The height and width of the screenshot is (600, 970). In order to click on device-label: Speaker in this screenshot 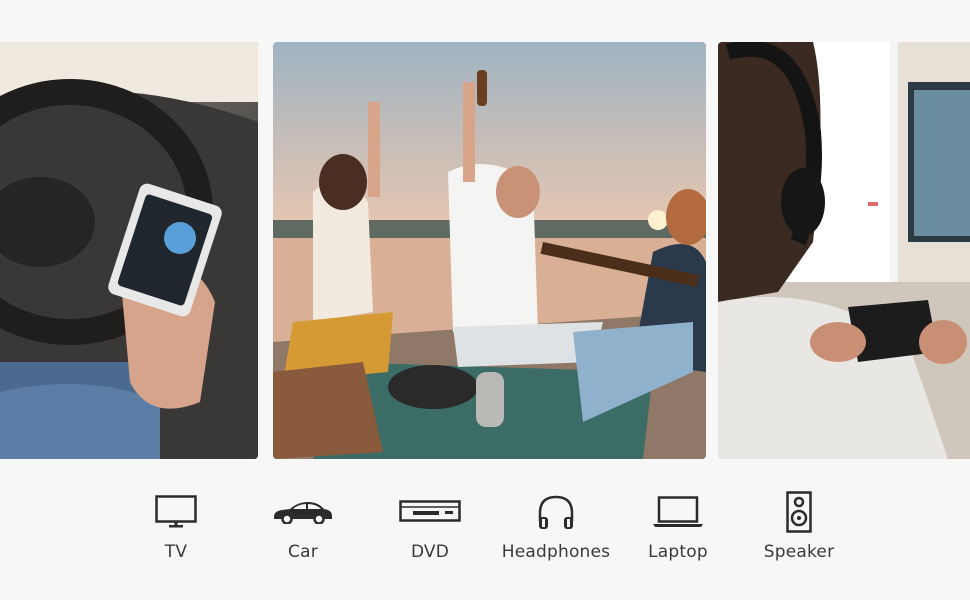, I will do `click(799, 552)`.